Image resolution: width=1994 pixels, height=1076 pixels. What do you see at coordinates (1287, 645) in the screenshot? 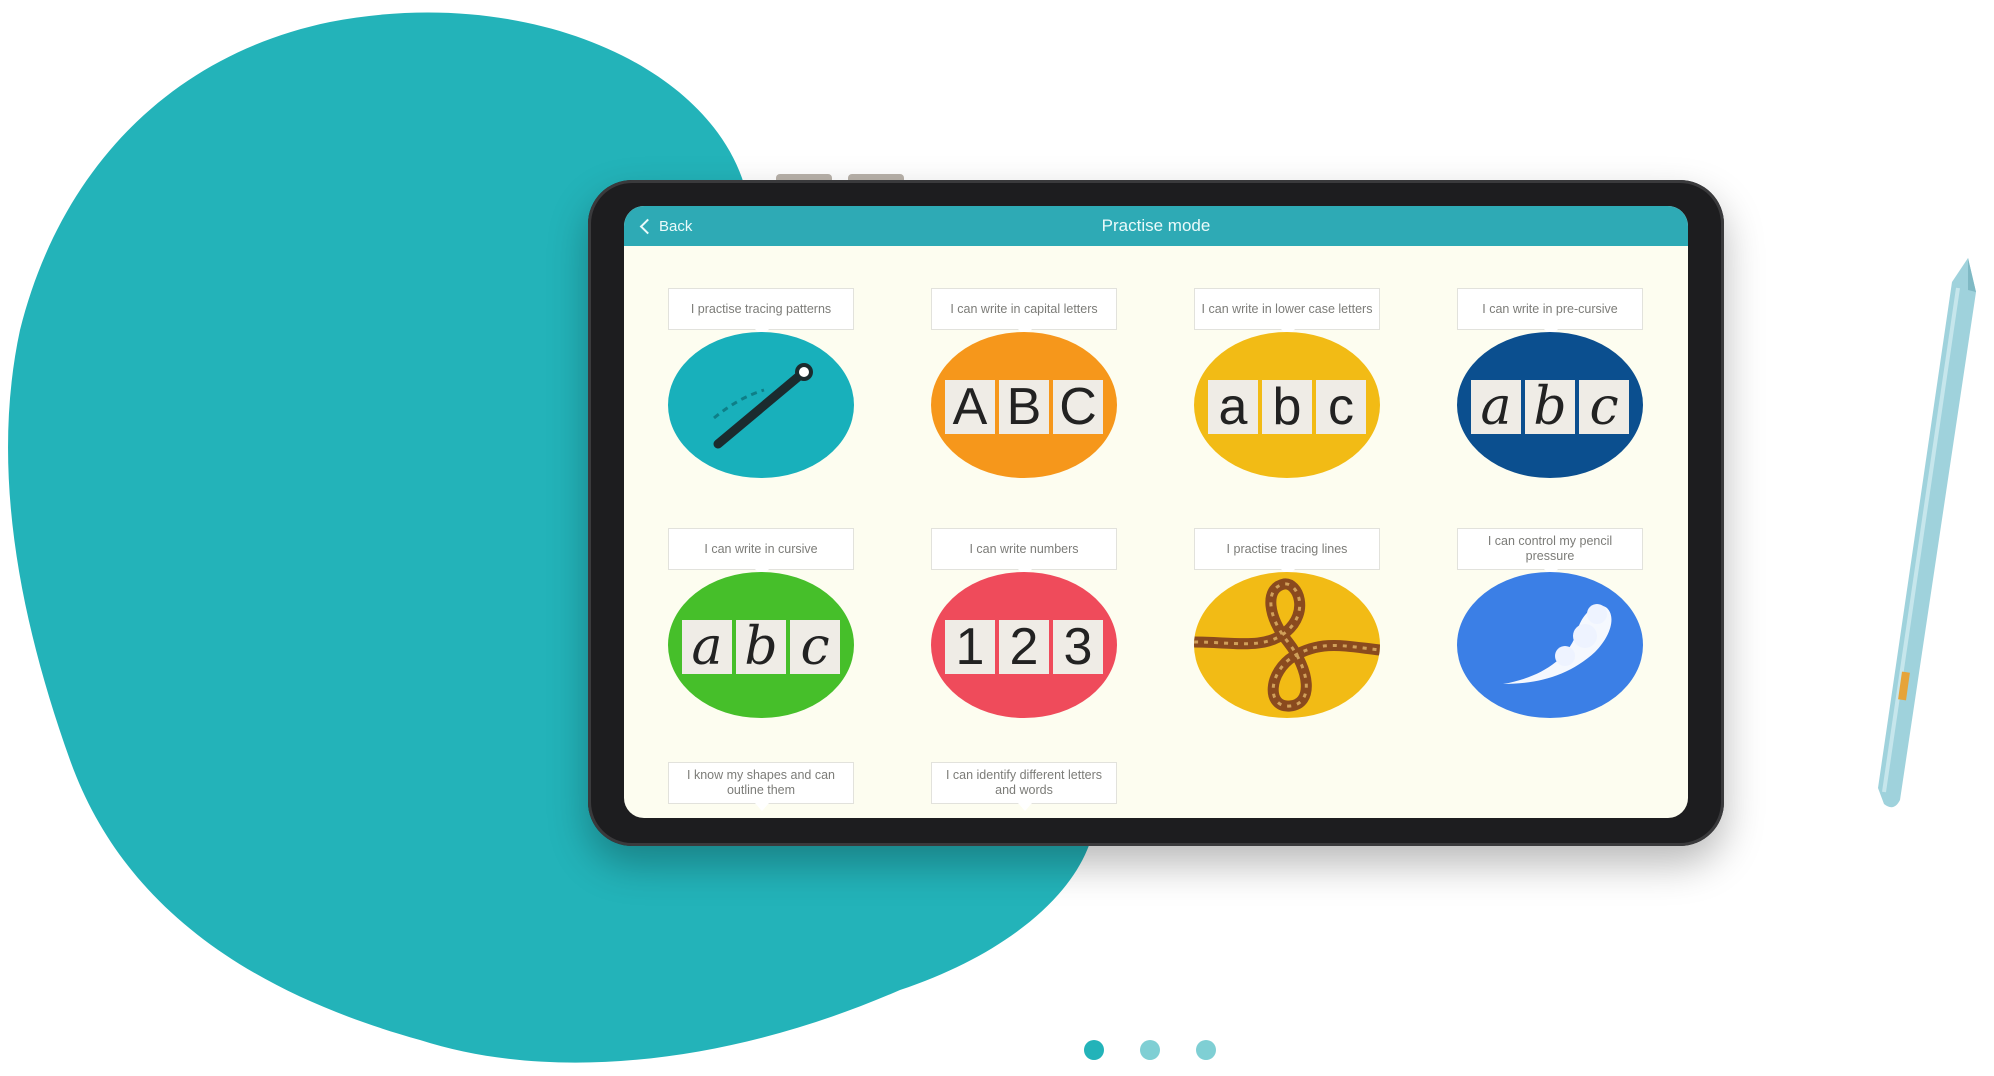
I see `tracing-lines-icon` at bounding box center [1287, 645].